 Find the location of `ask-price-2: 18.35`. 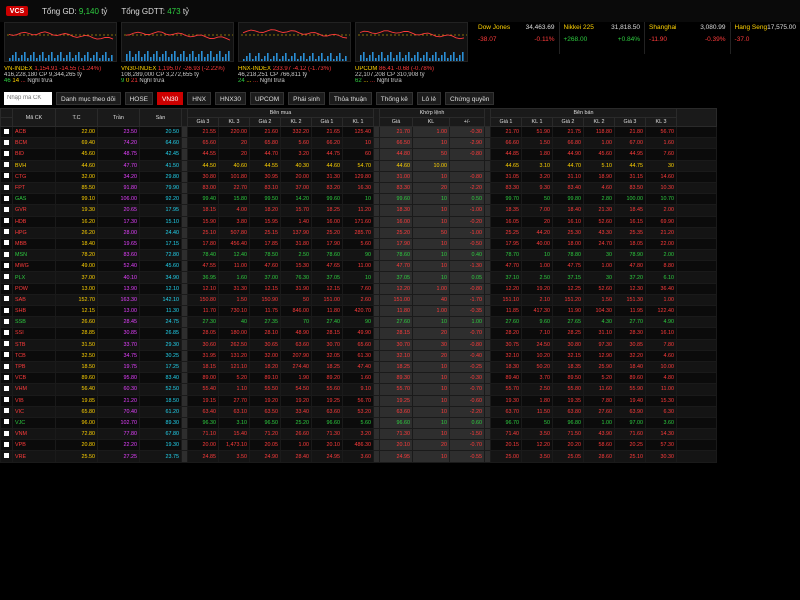

ask-price-2: 18.35 is located at coordinates (568, 367).